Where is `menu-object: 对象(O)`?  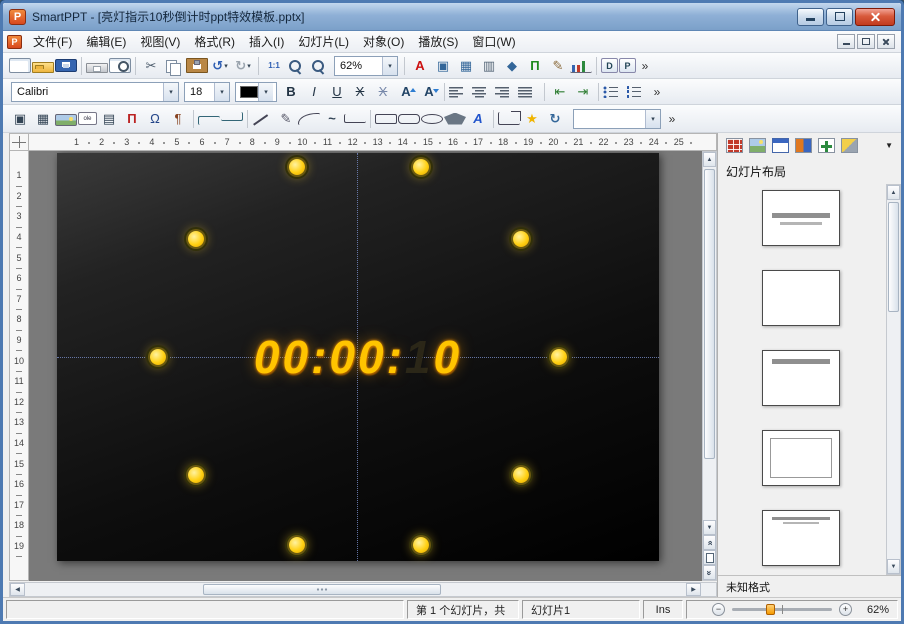 menu-object: 对象(O) is located at coordinates (383, 41).